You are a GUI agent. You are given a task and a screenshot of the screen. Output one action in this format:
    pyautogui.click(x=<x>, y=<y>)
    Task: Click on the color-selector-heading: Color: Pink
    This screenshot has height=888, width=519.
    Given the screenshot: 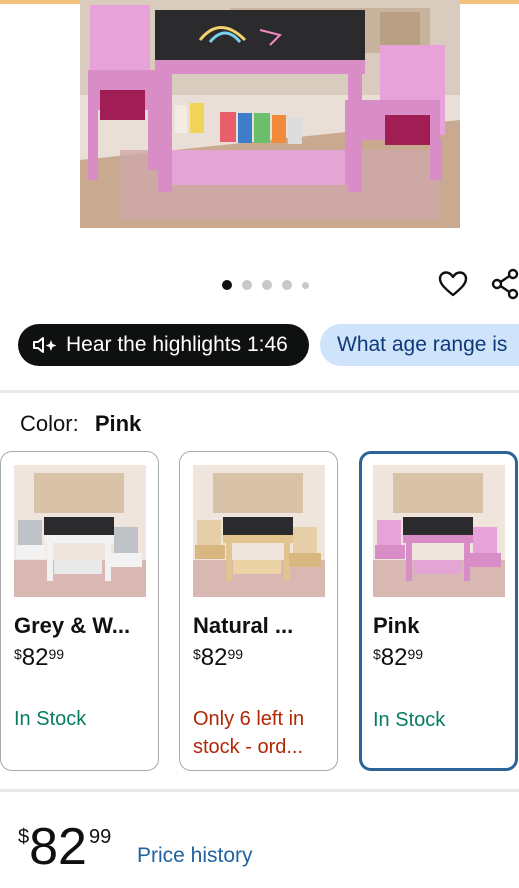 What is the action you would take?
    pyautogui.click(x=80, y=424)
    